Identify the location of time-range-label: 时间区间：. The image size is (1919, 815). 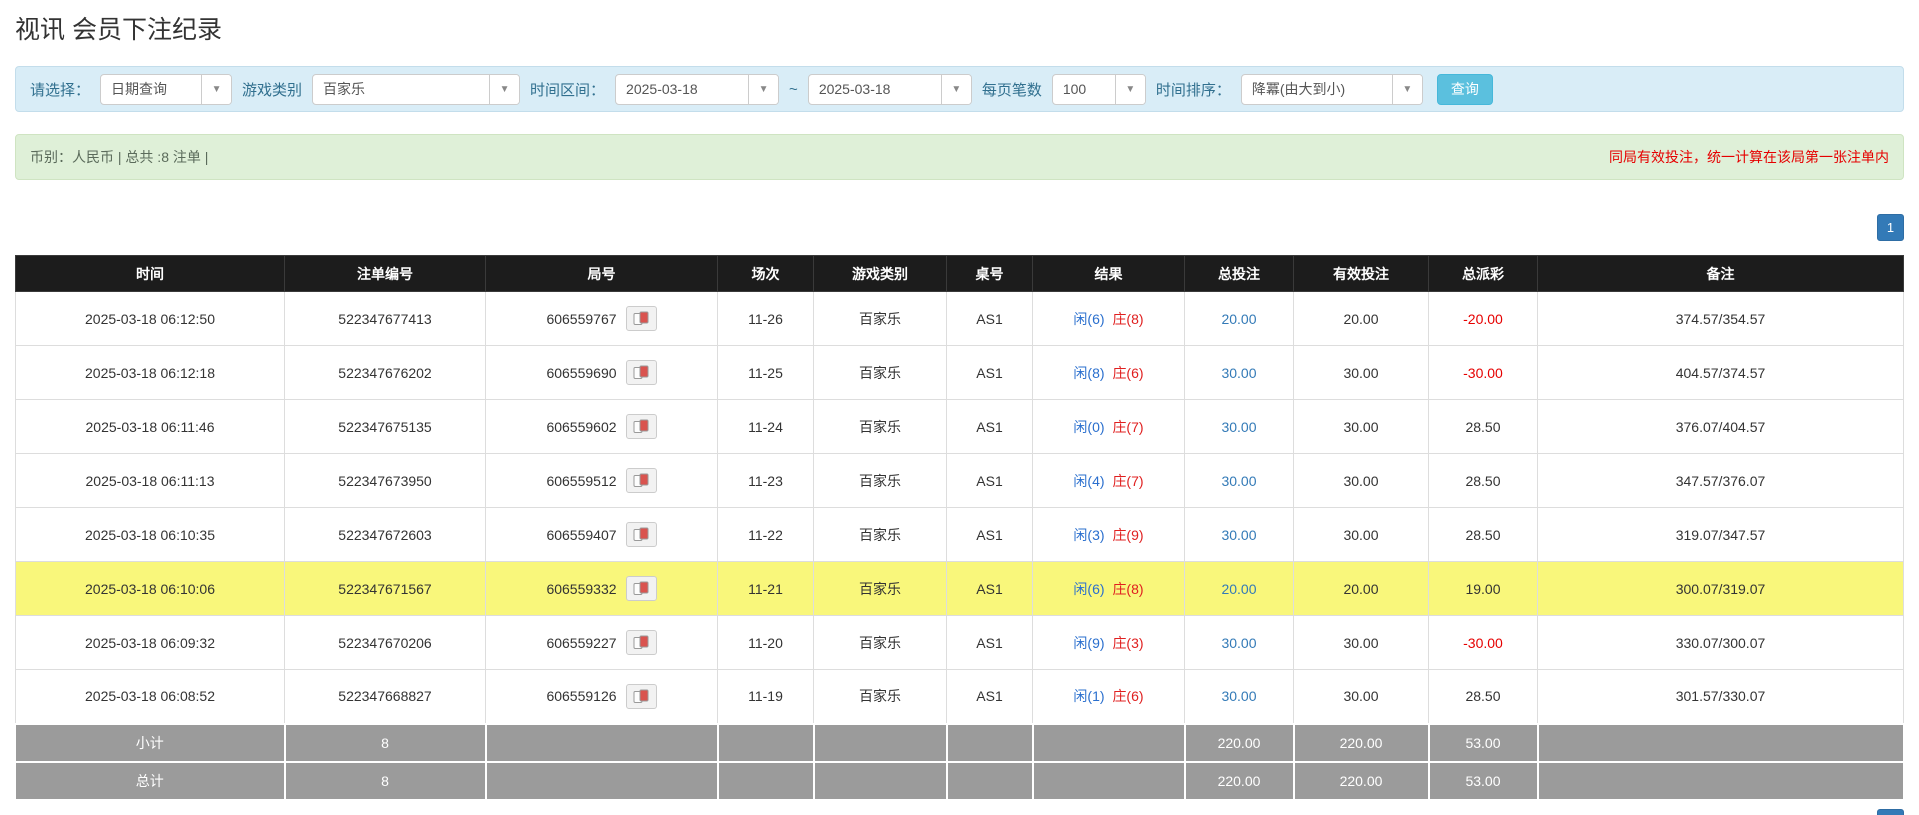
(568, 90).